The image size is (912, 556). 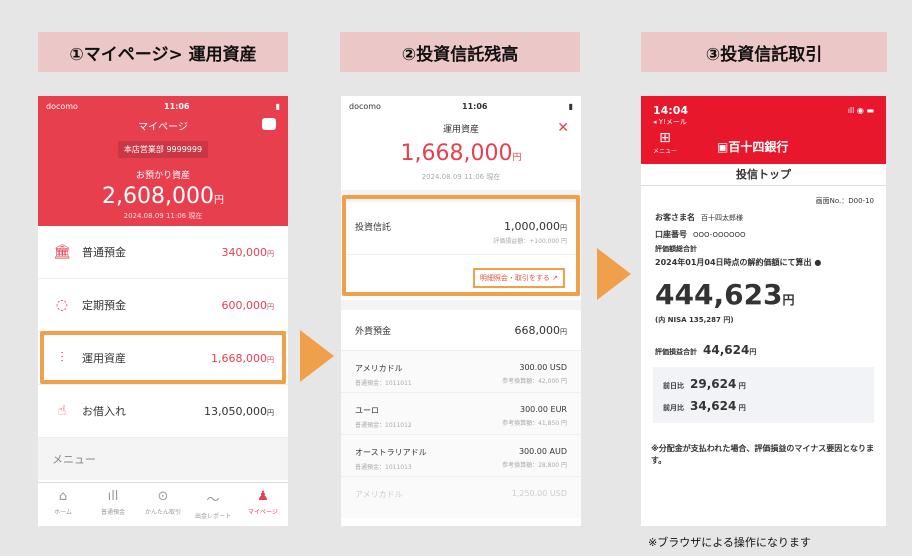 I want to click on asset-row: ◌ 定期預金 600,000円, so click(x=163, y=305).